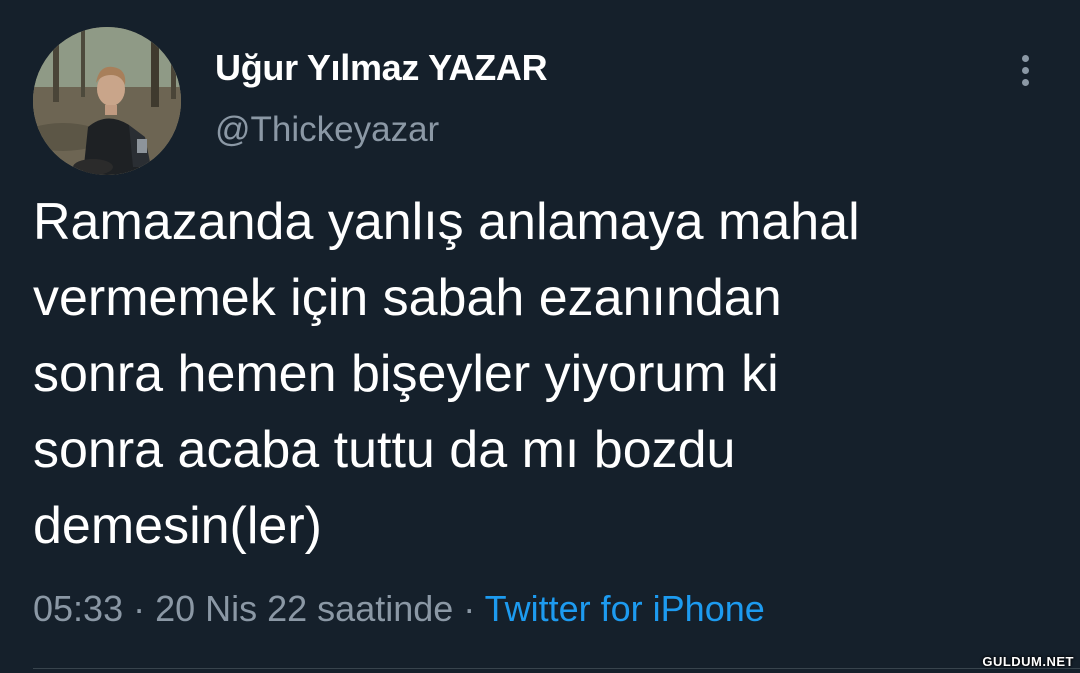 Image resolution: width=1080 pixels, height=673 pixels. I want to click on watermark: GULDUM.NET, so click(1028, 661).